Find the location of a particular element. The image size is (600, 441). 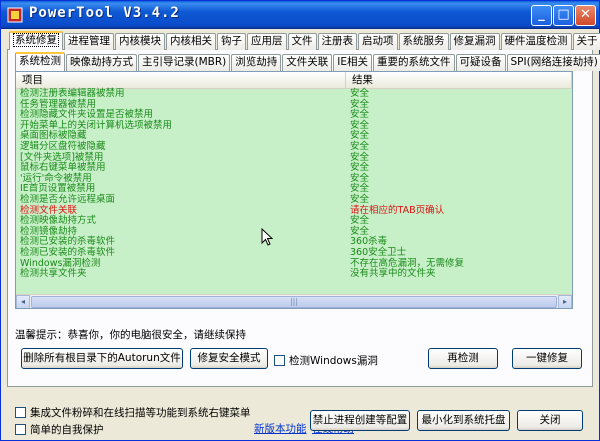

table-row: 检测映像劫持方式 安全 is located at coordinates (294, 221).